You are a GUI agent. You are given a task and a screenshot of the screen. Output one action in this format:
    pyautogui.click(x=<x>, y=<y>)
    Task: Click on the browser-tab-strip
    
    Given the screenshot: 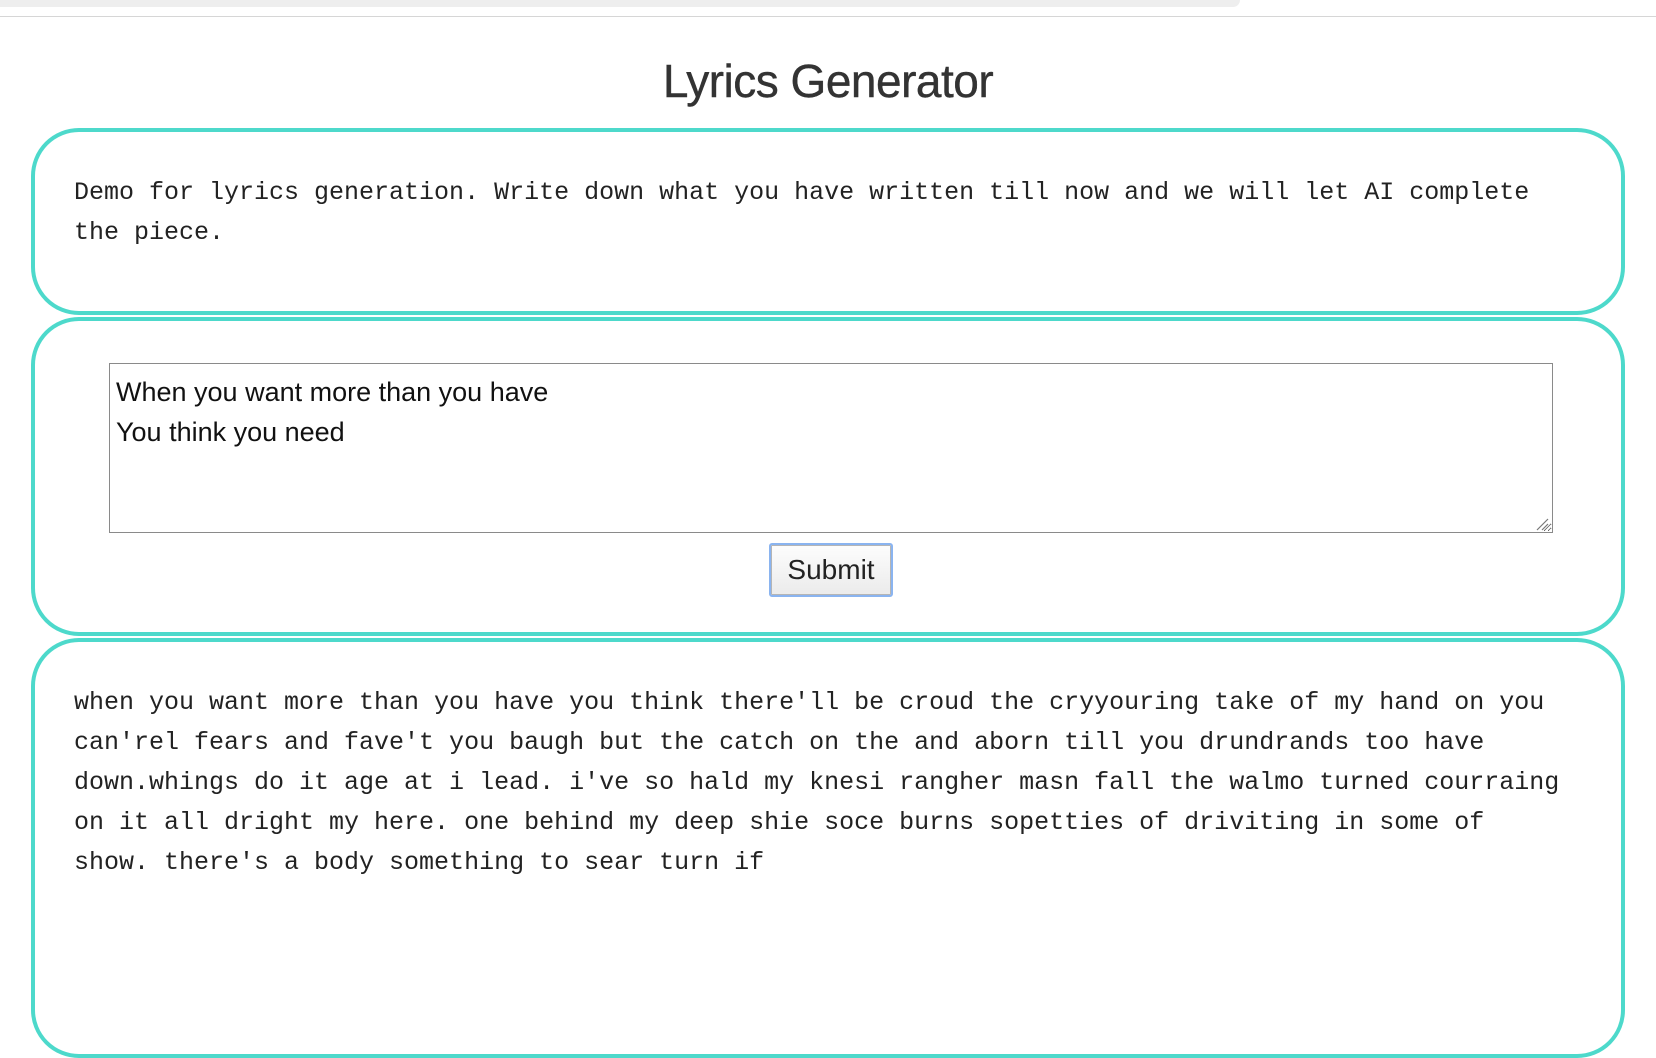 What is the action you would take?
    pyautogui.click(x=620, y=3)
    